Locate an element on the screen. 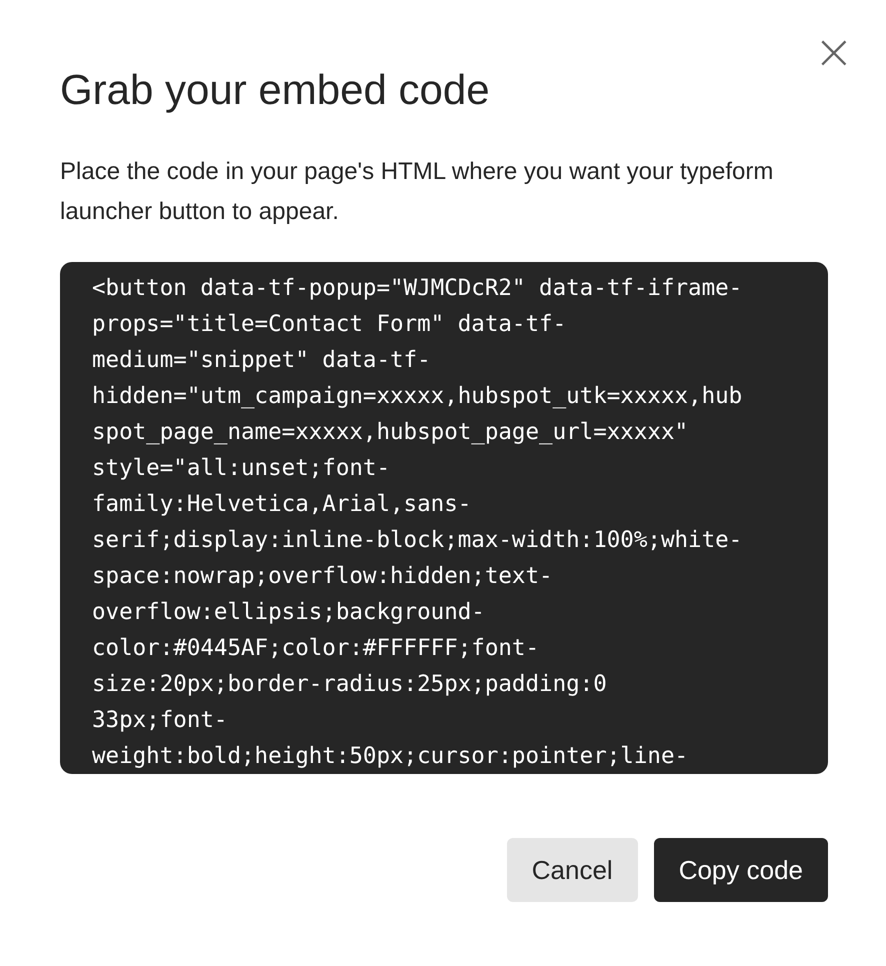 This screenshot has width=886, height=966. code-line: space:nowrap;overflow:hidden;text- is located at coordinates (323, 576).